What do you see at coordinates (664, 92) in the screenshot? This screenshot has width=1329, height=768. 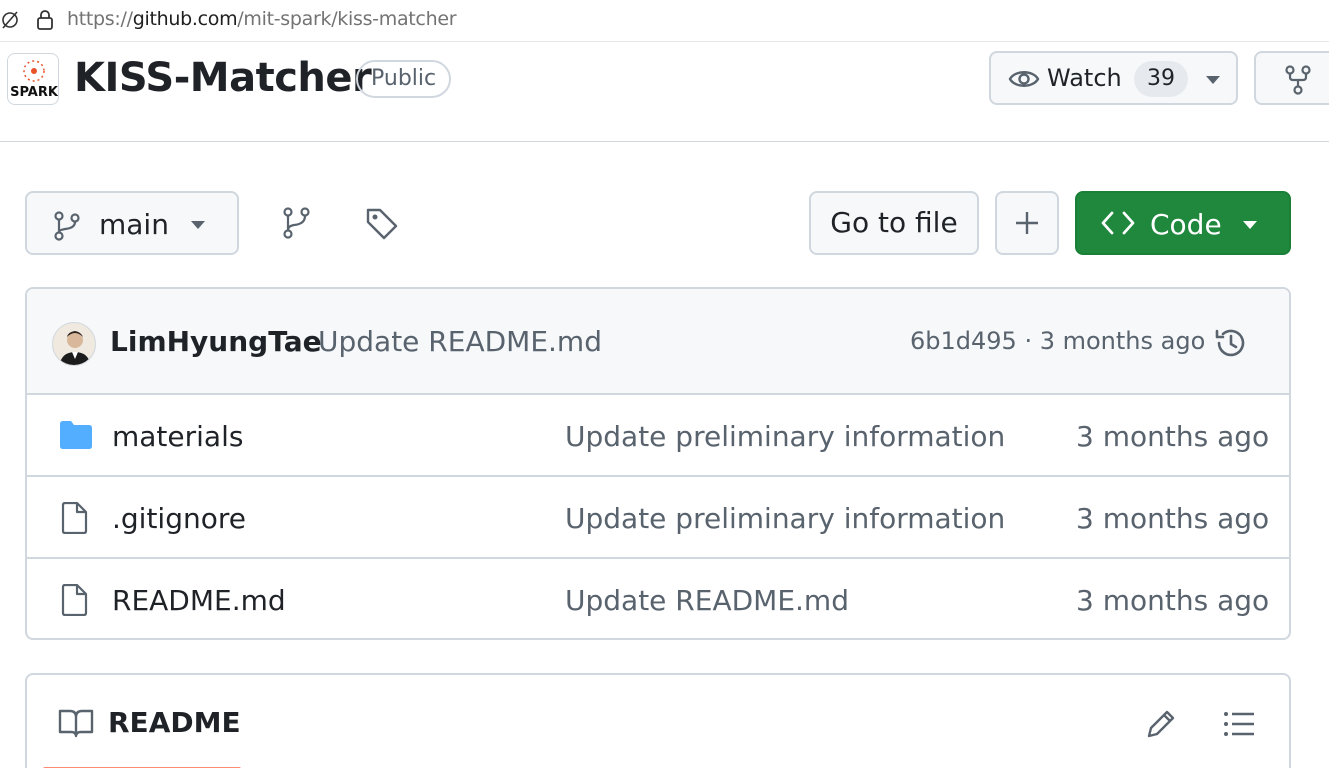 I see `repo-header: SPARK KISS-Matcher Public Watch 39` at bounding box center [664, 92].